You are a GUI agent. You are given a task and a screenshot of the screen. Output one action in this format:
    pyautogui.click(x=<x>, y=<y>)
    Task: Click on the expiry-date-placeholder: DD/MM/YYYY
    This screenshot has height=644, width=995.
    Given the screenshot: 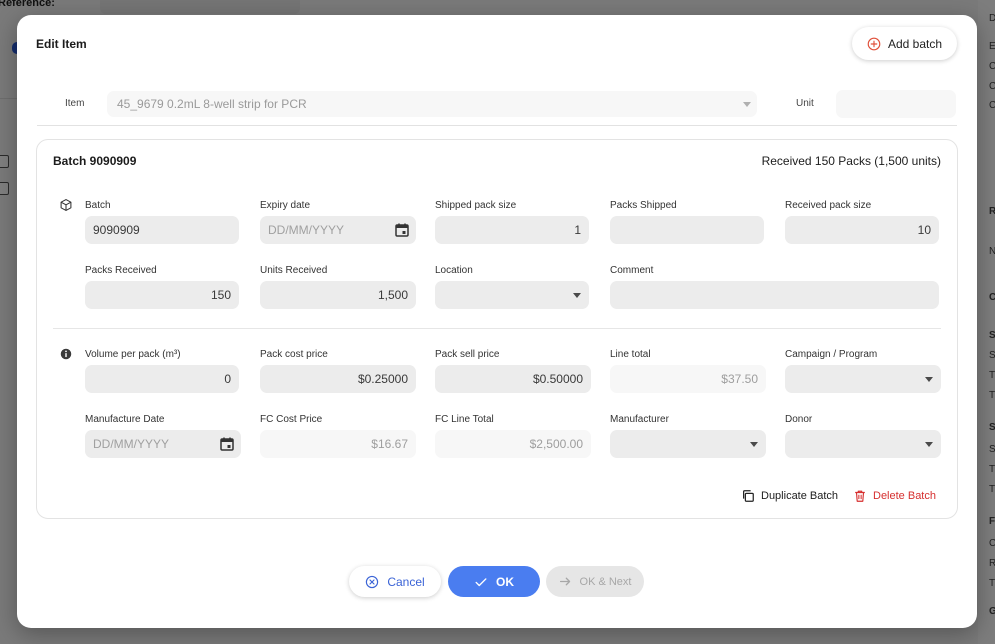 What is the action you would take?
    pyautogui.click(x=306, y=230)
    